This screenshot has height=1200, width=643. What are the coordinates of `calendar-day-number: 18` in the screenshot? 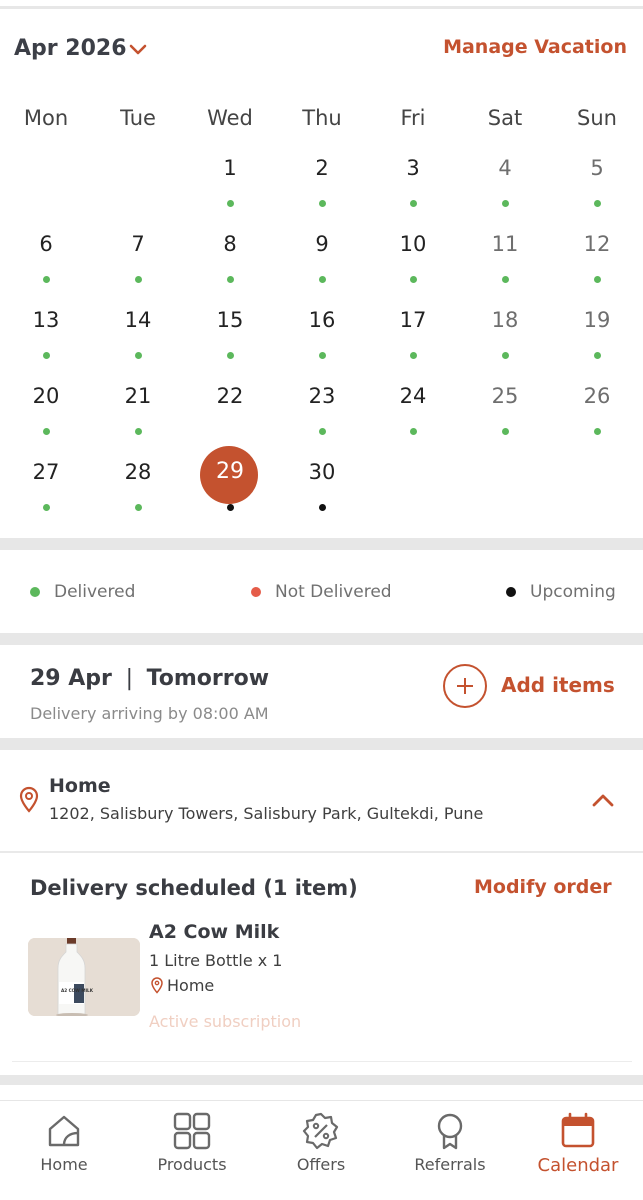 It's located at (505, 320).